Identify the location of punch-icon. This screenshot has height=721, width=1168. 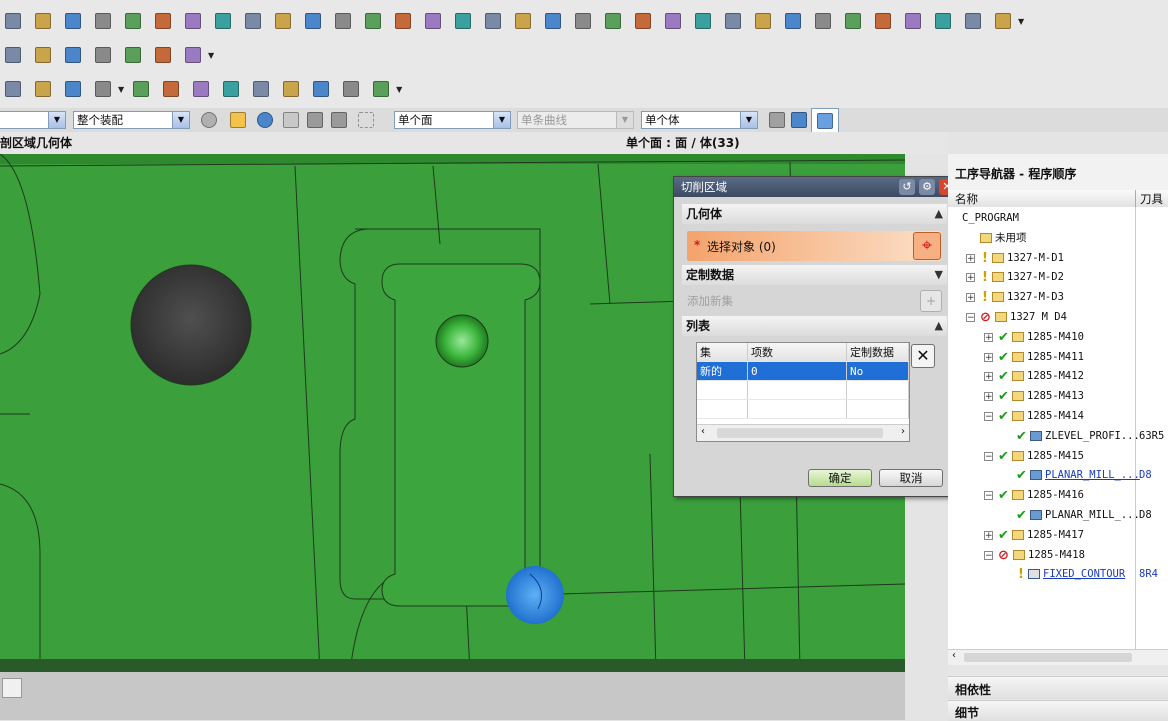
(13, 55).